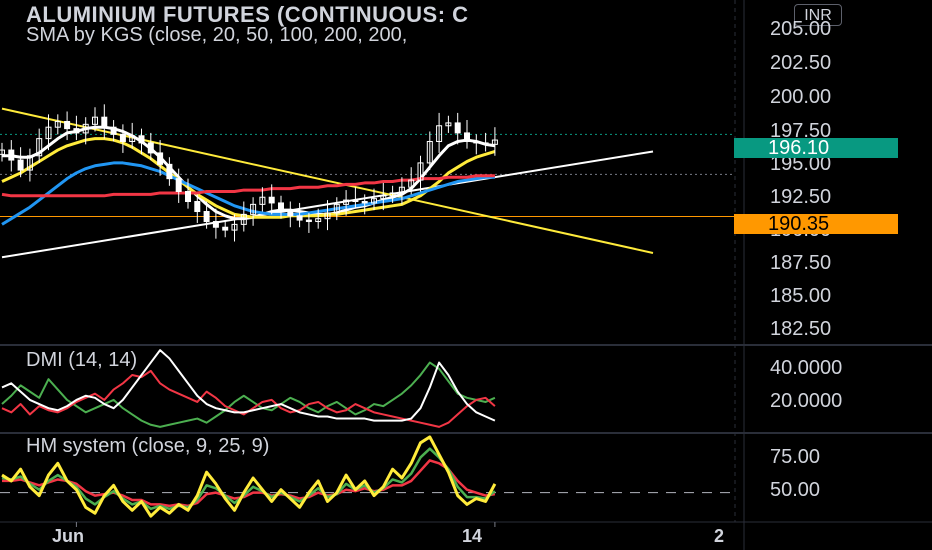  Describe the element at coordinates (795, 457) in the screenshot. I see `hm-tick: 75.00` at that location.